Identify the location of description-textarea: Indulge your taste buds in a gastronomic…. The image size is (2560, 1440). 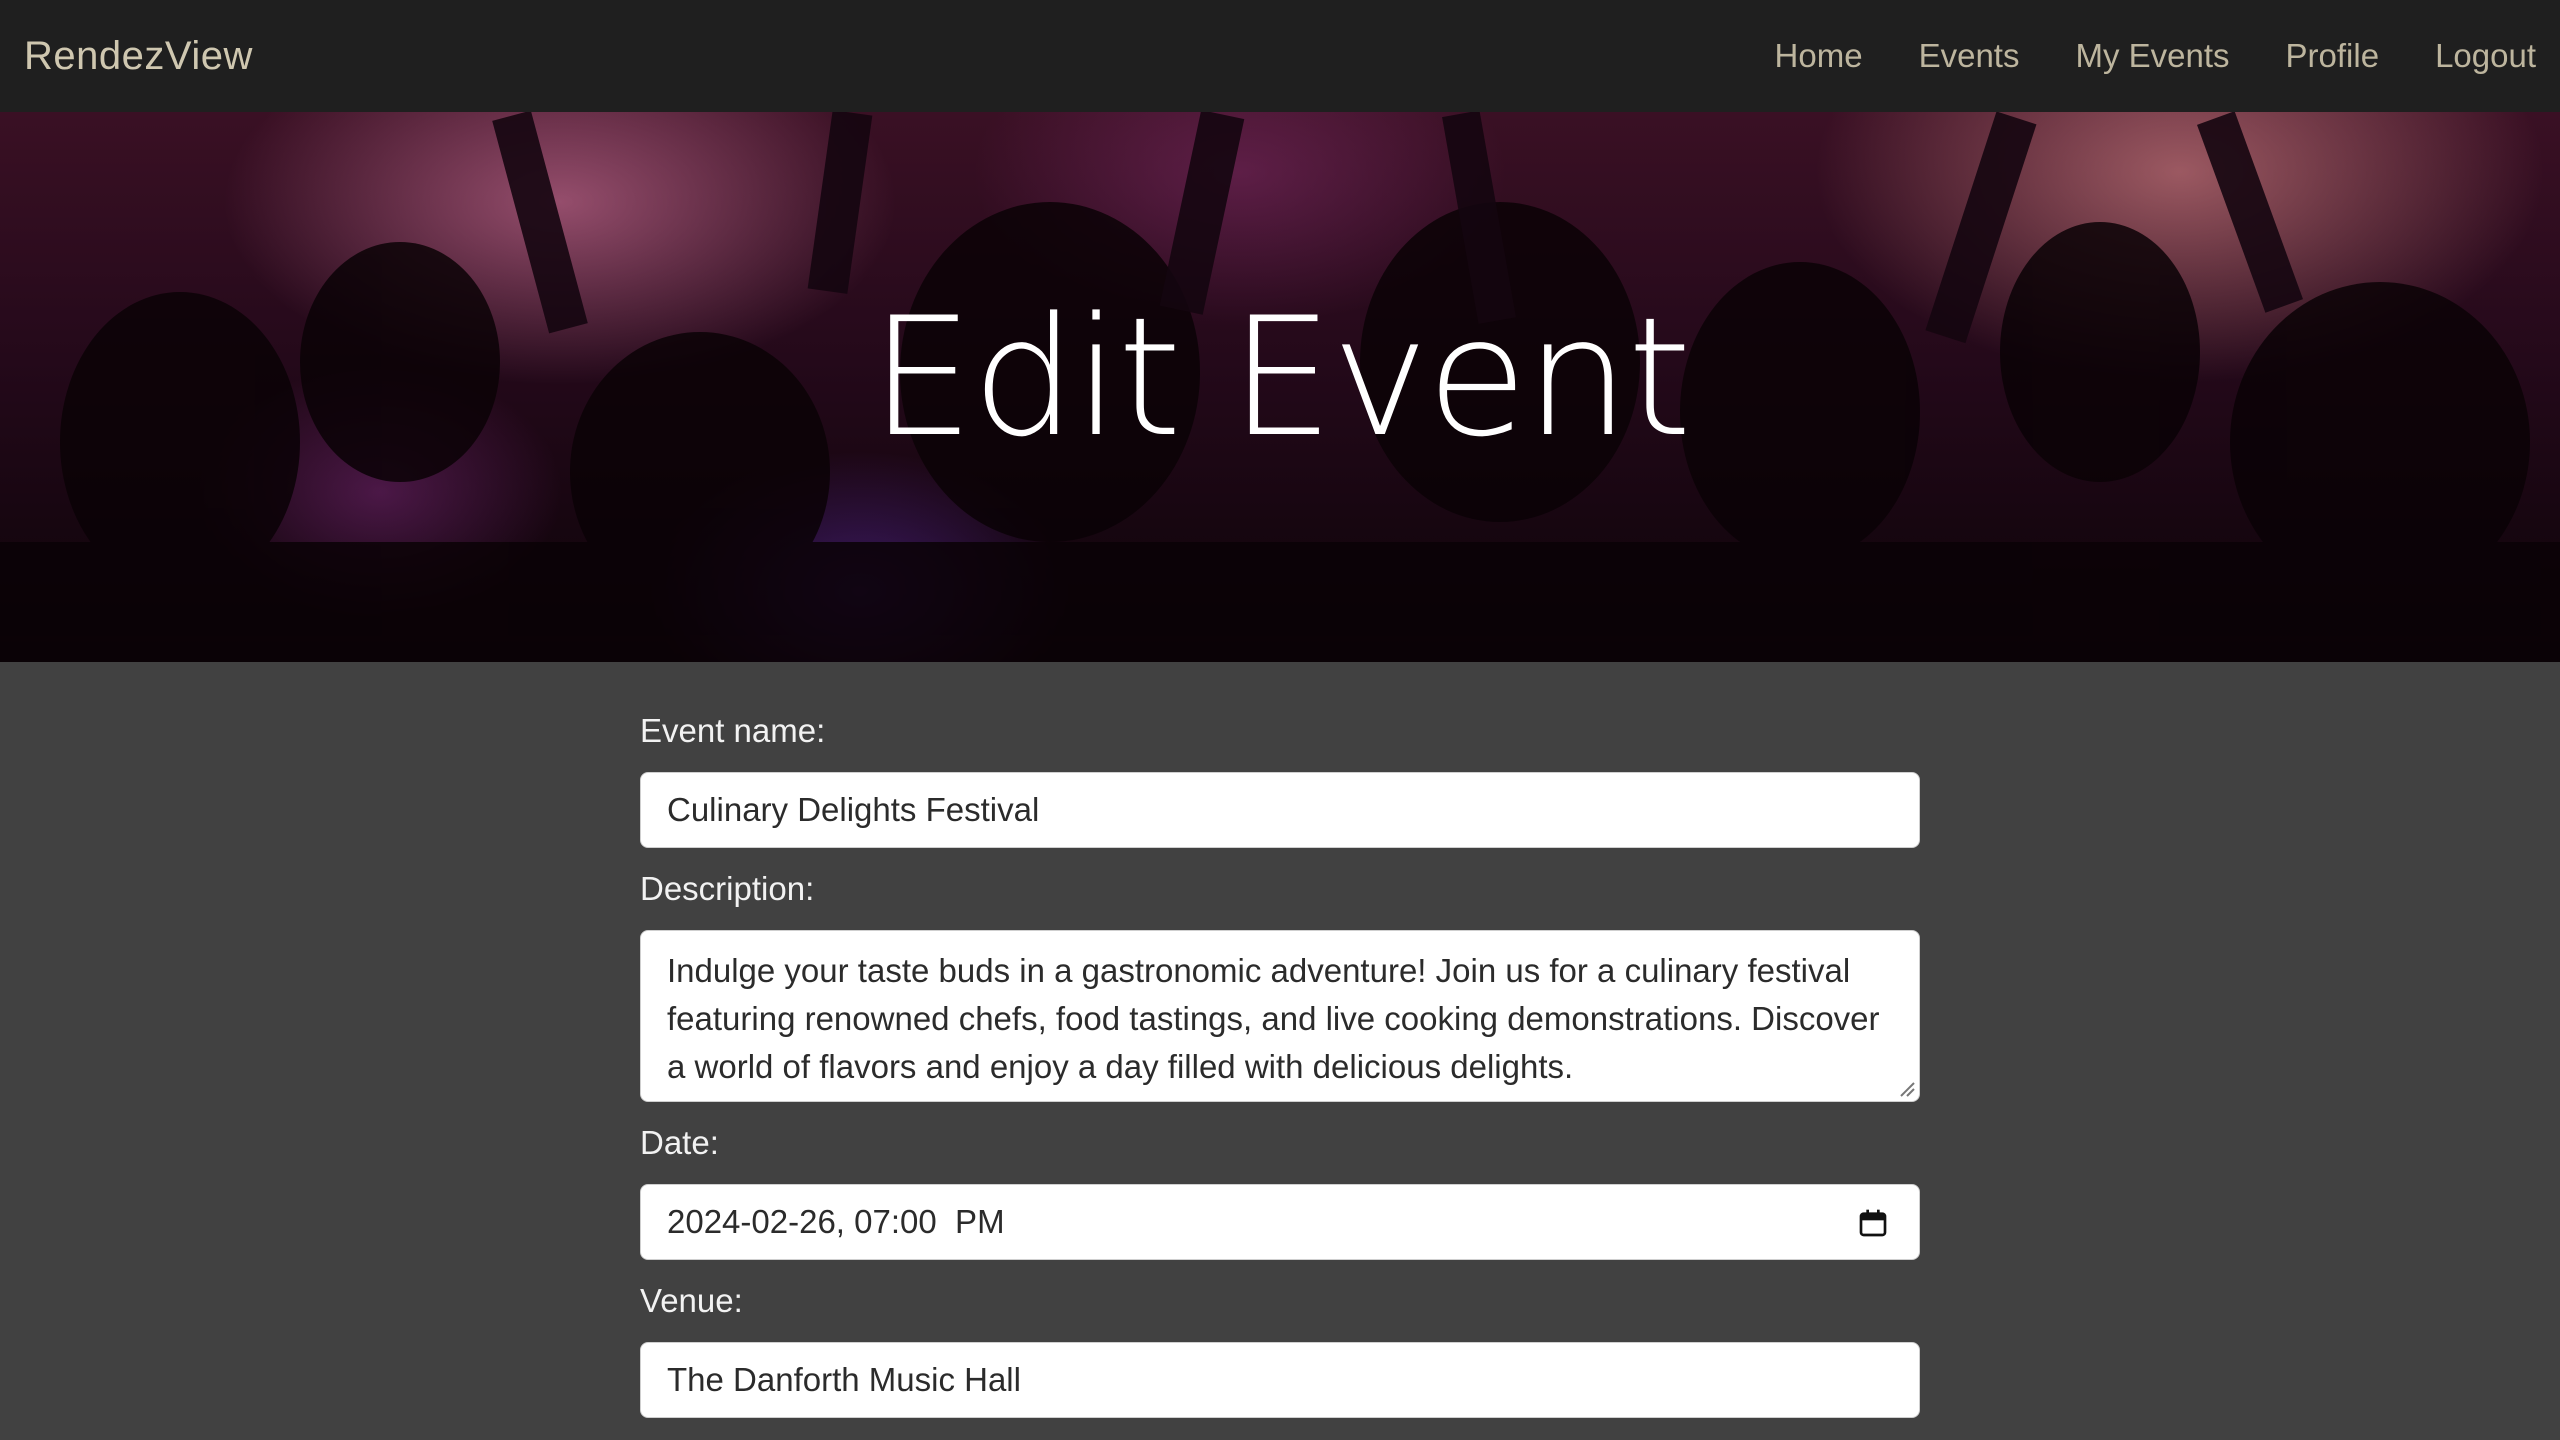
(1280, 1016).